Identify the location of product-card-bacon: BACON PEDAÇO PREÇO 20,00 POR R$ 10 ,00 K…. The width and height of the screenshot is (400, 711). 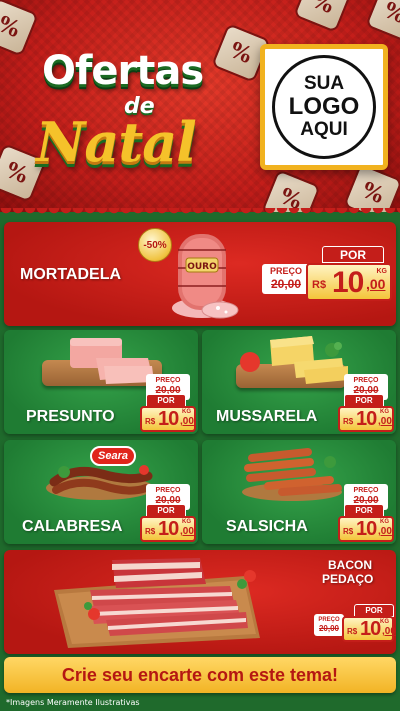
(200, 602).